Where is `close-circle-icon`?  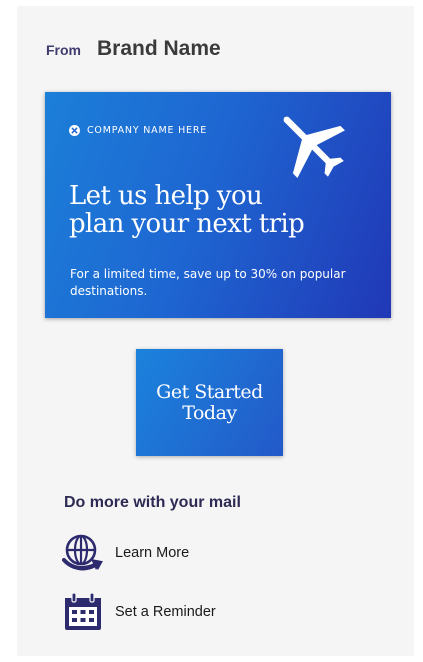 close-circle-icon is located at coordinates (74, 130).